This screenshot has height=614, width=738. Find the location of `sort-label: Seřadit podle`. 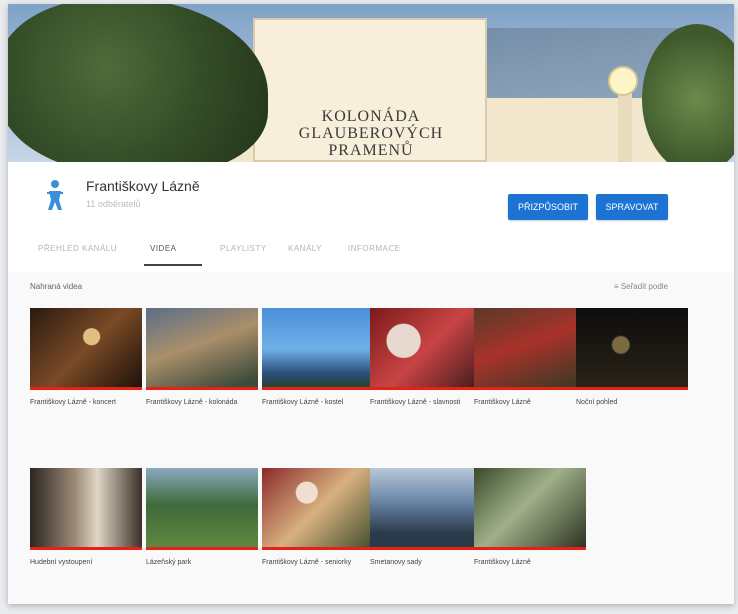

sort-label: Seřadit podle is located at coordinates (644, 286).